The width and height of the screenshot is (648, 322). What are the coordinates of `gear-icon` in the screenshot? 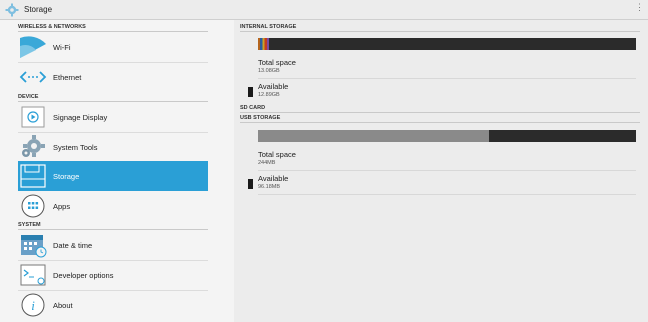 It's located at (33, 147).